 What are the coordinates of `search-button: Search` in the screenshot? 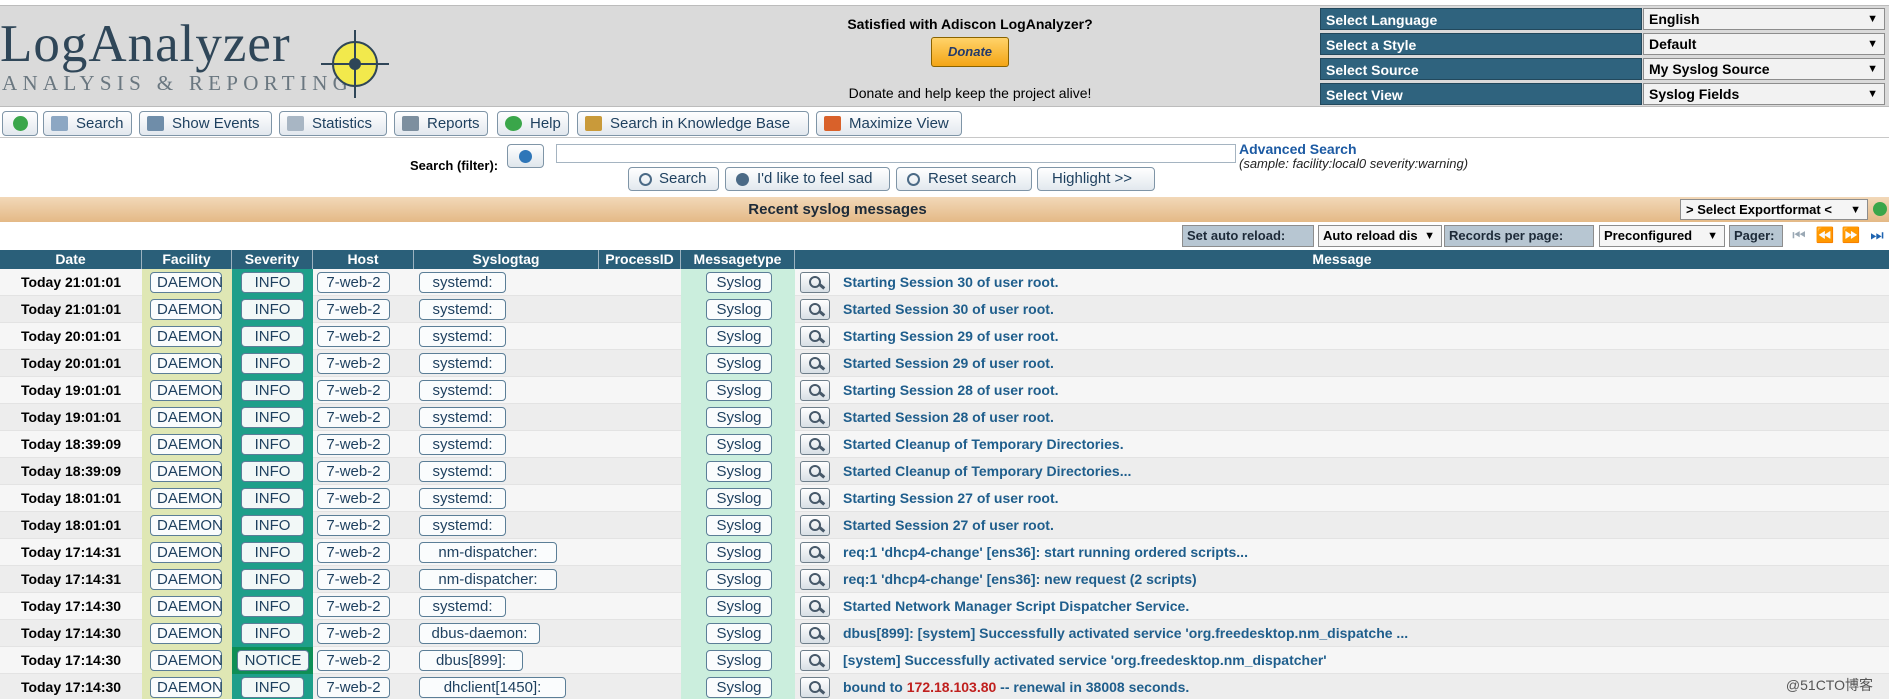 It's located at (87, 123).